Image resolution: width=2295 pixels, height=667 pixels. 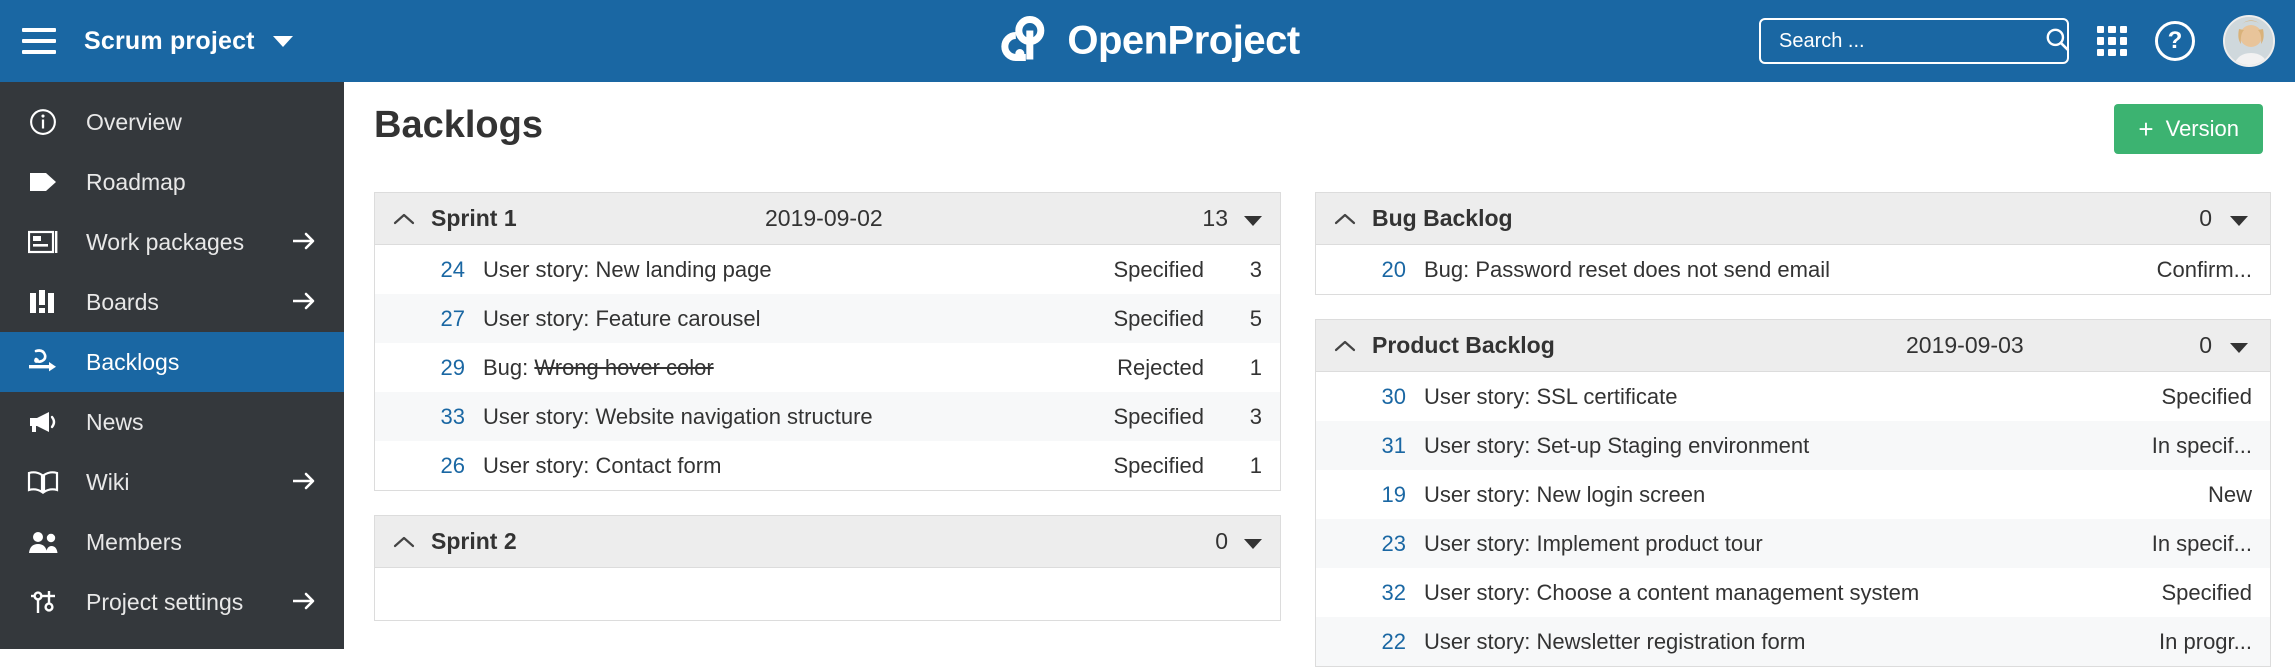 I want to click on table-row: 30 User story: SSL certificate Specified, so click(x=1793, y=396).